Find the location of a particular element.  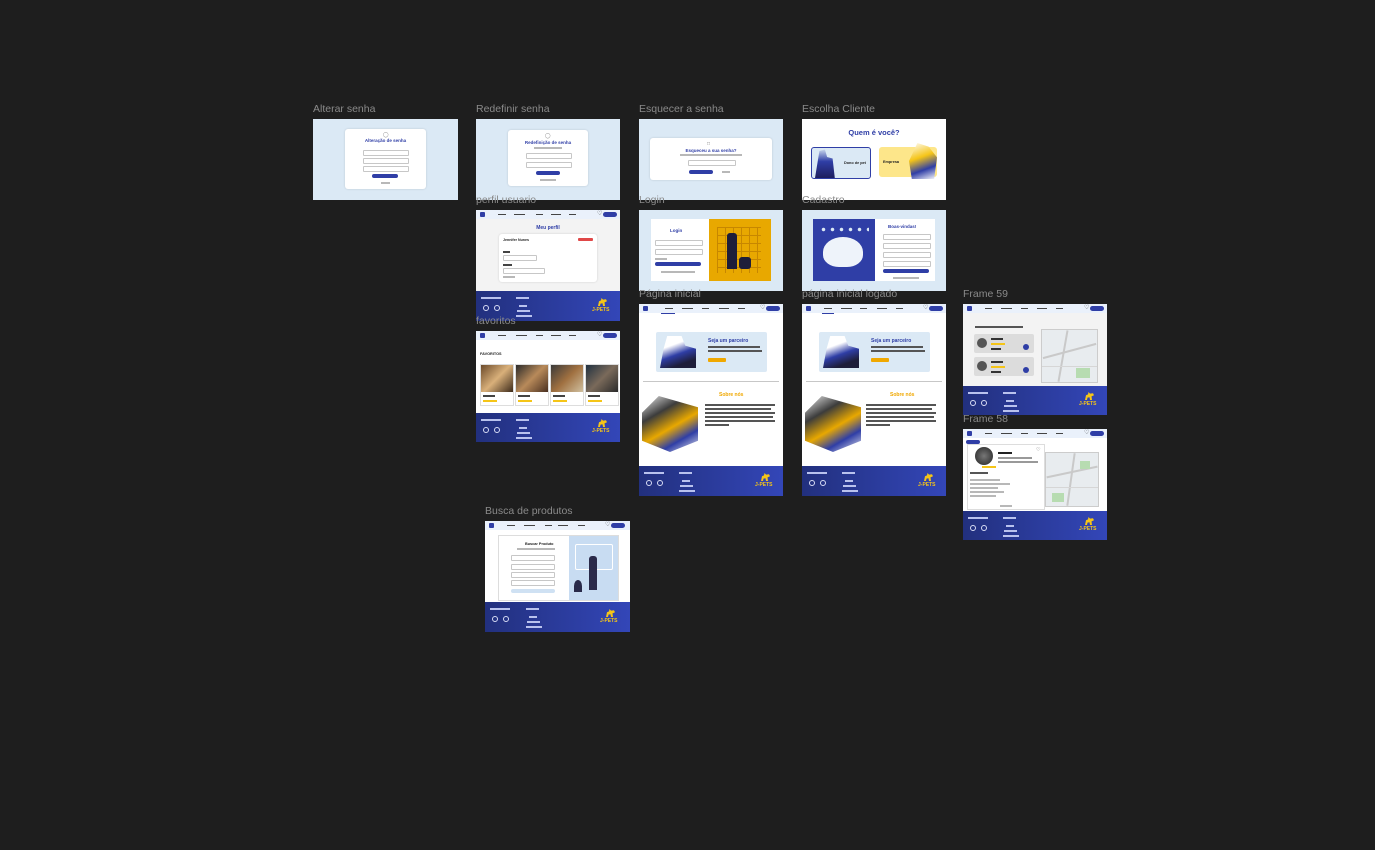

save-button is located at coordinates (548, 173).